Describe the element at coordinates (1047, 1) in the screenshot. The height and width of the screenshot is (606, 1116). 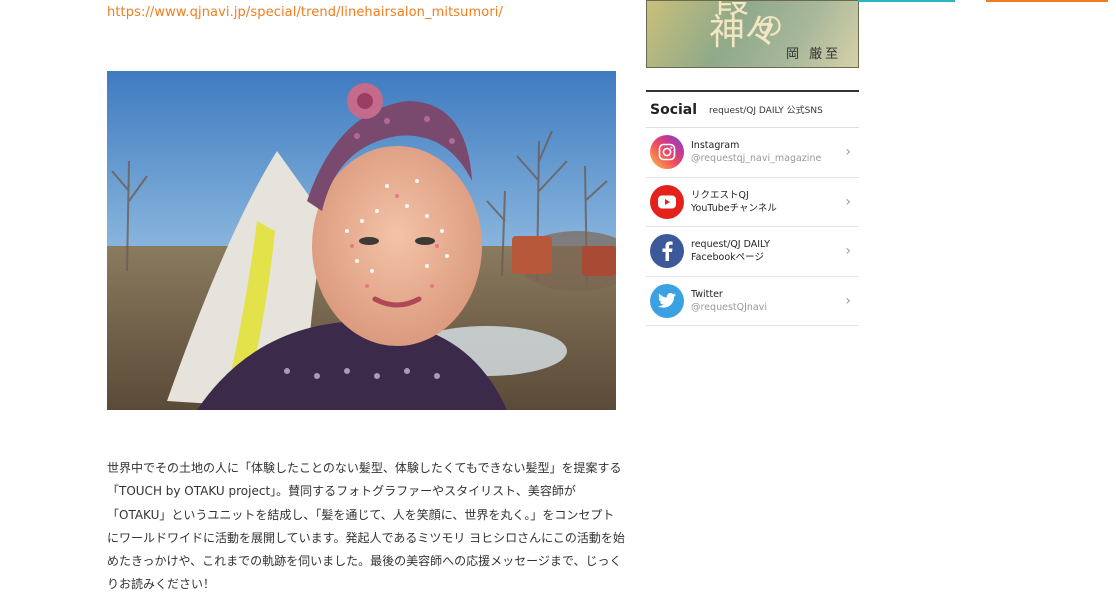
I see `header-accent-orange` at that location.